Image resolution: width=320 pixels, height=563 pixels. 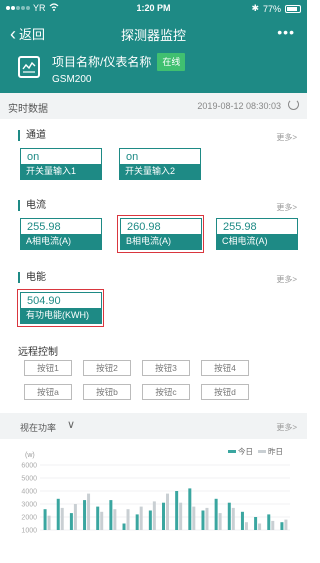 What do you see at coordinates (72, 79) in the screenshot?
I see `device-model: GSM200` at bounding box center [72, 79].